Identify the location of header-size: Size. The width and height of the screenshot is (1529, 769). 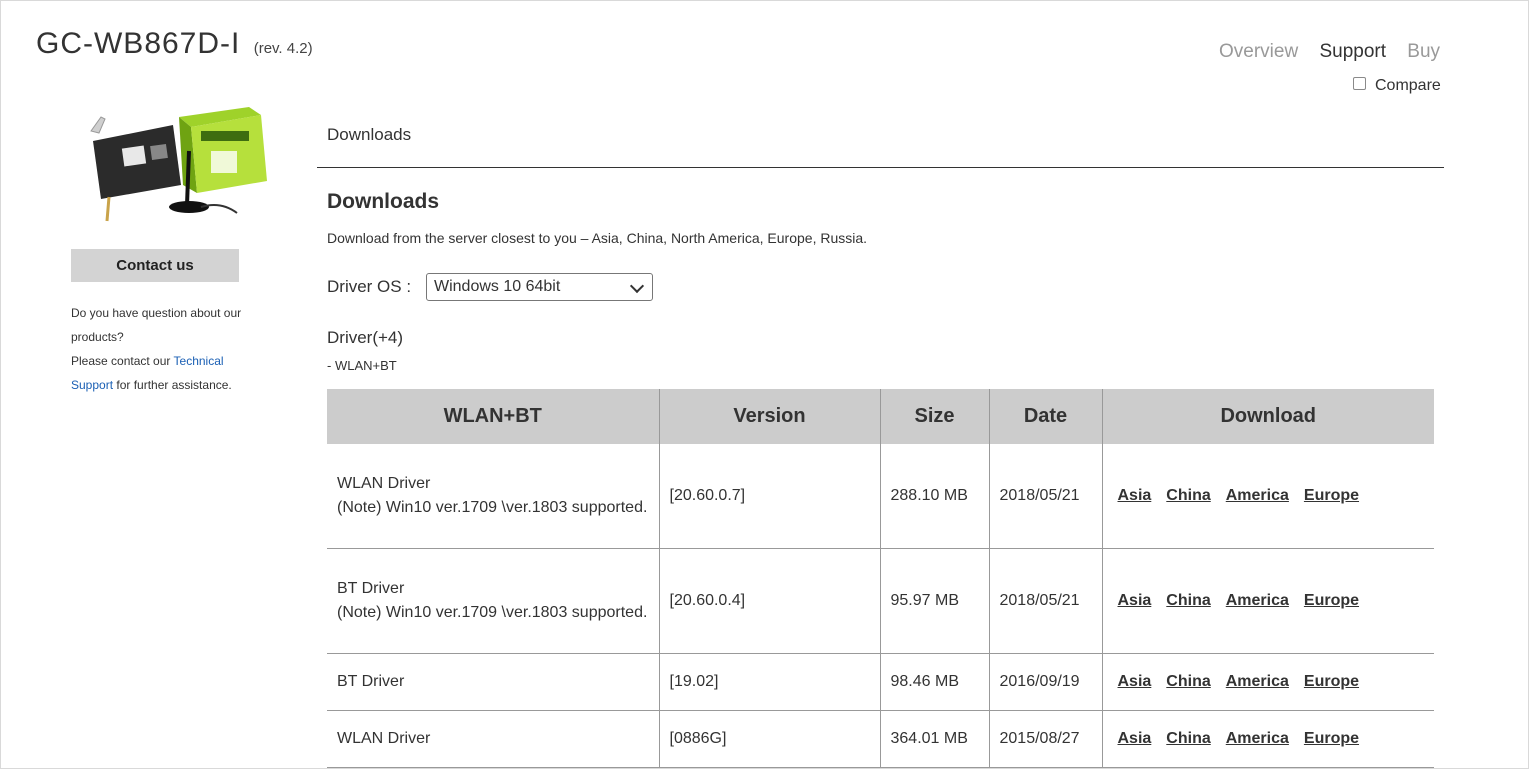
(934, 416).